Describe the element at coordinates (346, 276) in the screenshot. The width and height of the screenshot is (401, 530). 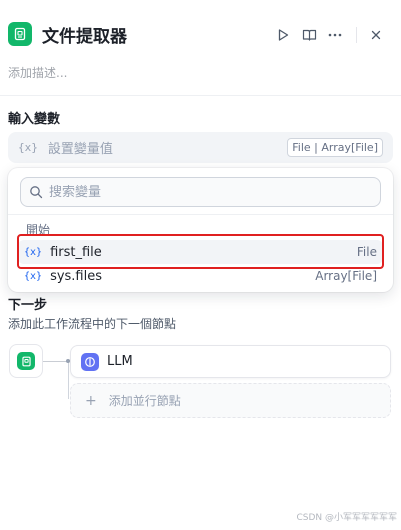
I see `variable-option-type: Array[File]` at that location.